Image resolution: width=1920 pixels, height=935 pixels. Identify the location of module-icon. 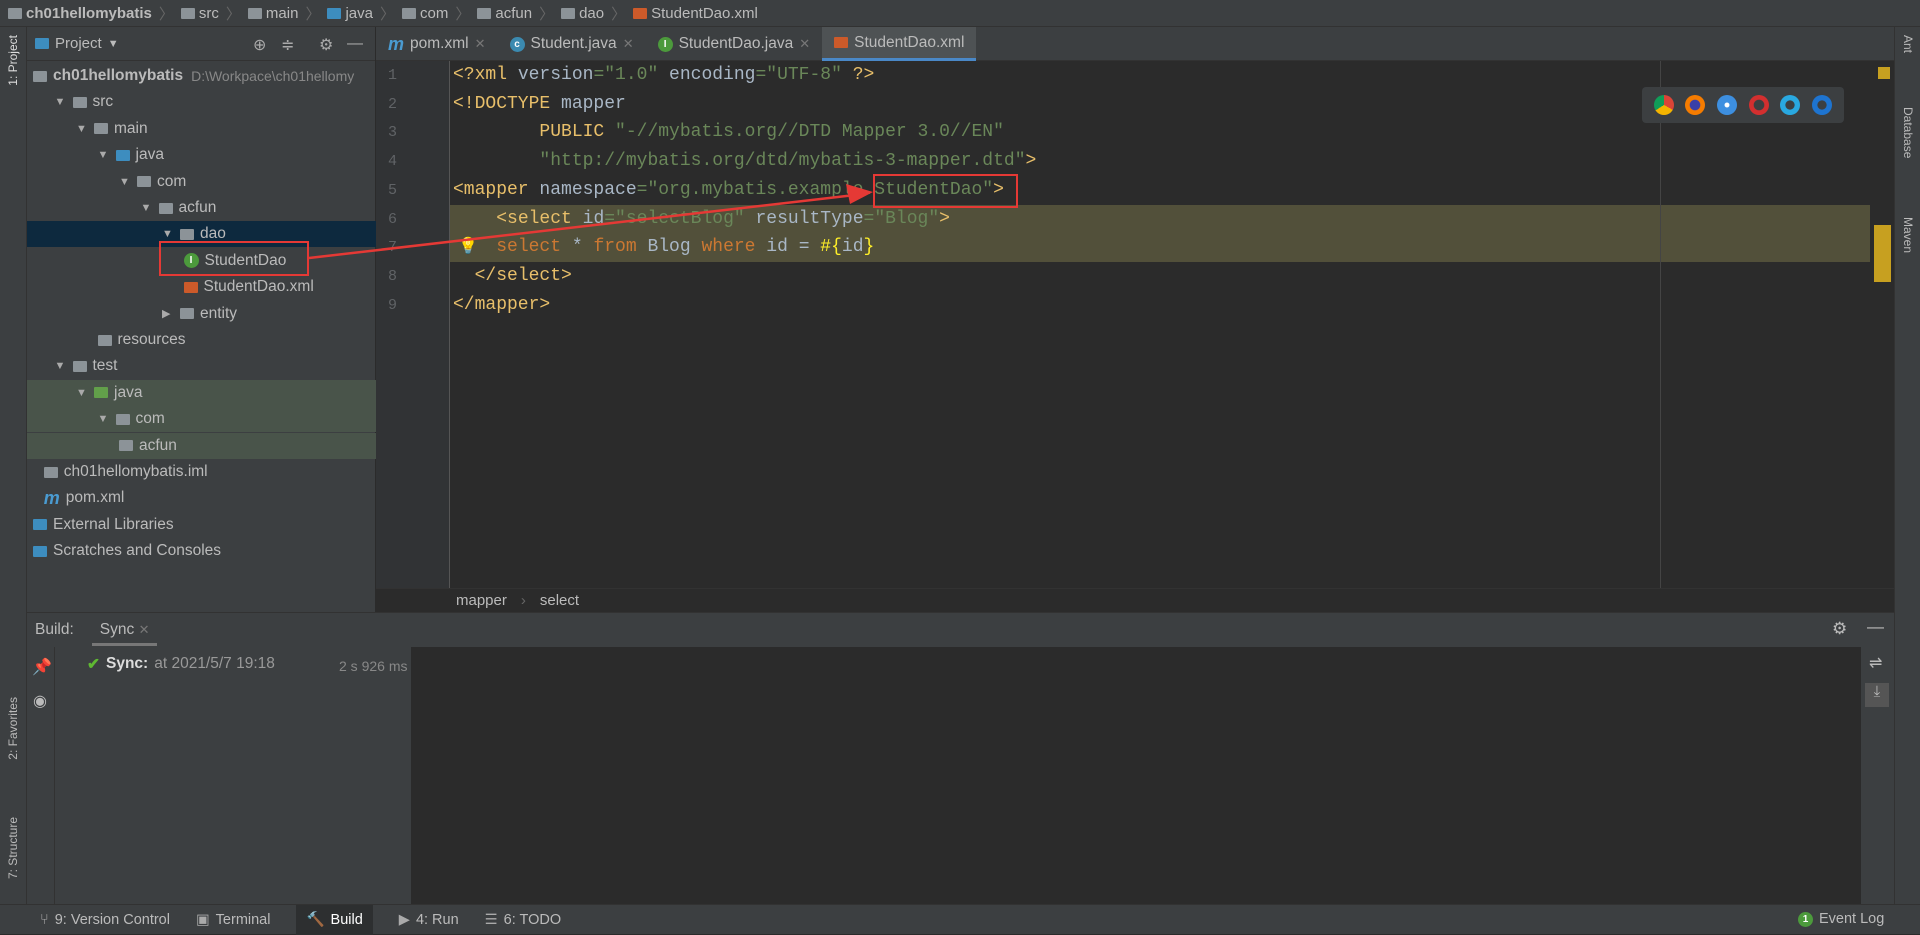
(40, 76).